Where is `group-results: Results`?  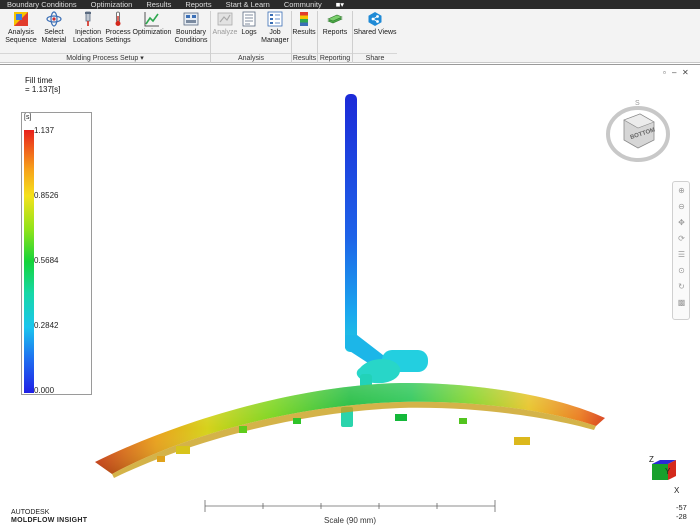
group-results: Results is located at coordinates (304, 57).